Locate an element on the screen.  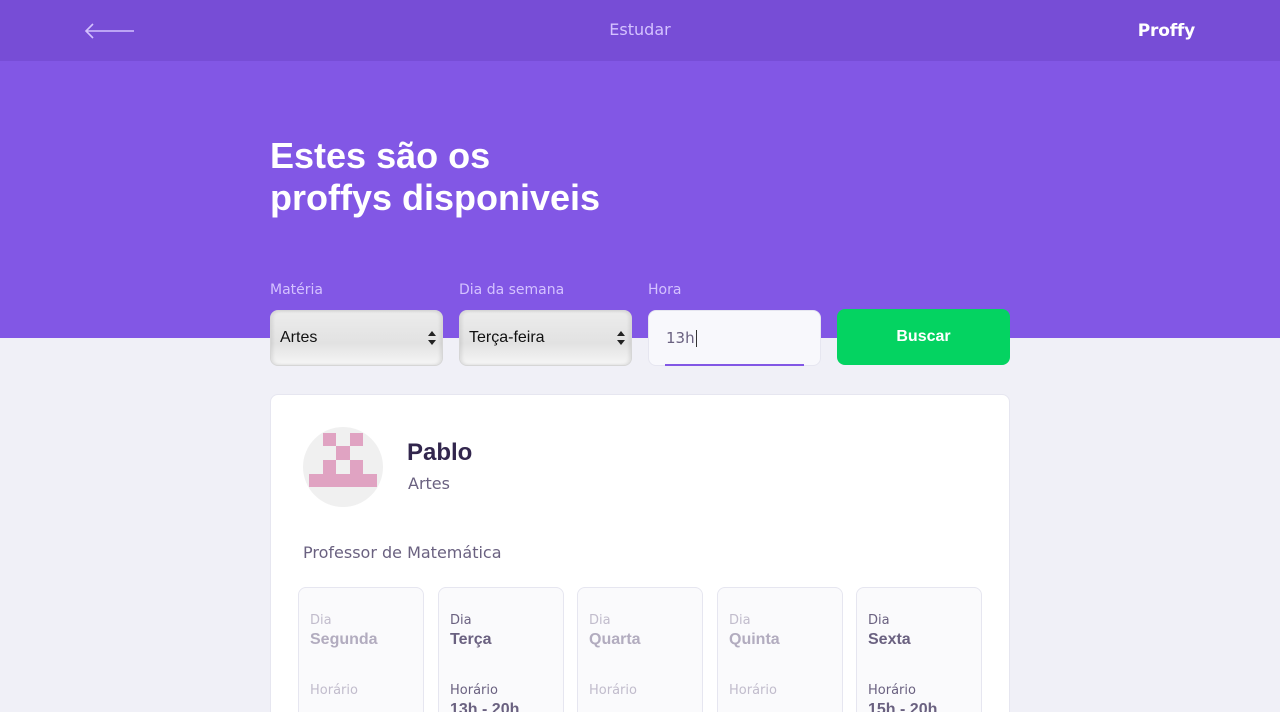
day-name: Sexta is located at coordinates (889, 639).